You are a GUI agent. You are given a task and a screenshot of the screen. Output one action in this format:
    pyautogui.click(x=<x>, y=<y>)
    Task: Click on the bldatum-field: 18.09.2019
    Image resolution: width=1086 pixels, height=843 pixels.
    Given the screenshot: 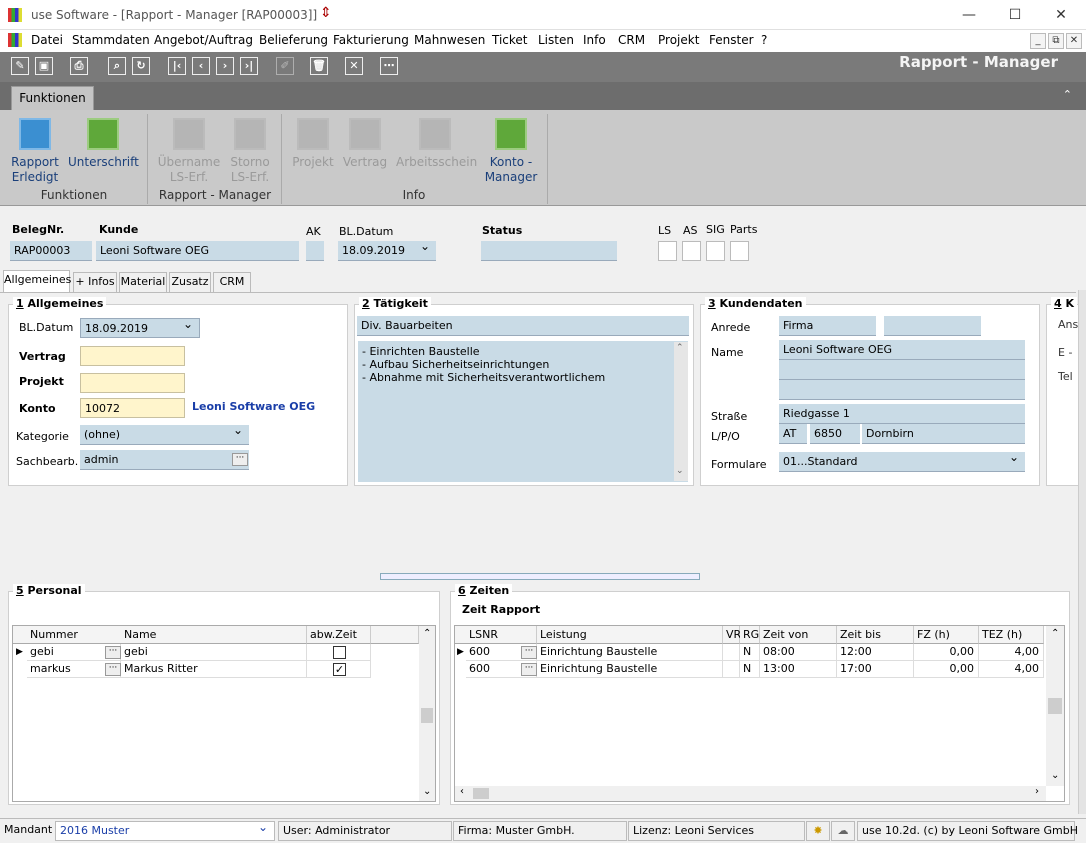 What is the action you would take?
    pyautogui.click(x=140, y=328)
    